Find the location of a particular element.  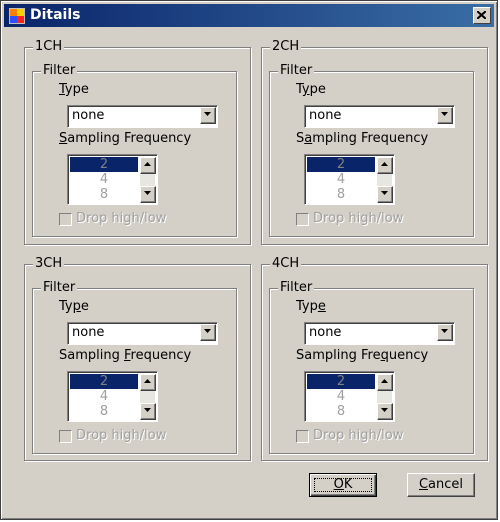

close-button is located at coordinates (482, 15).